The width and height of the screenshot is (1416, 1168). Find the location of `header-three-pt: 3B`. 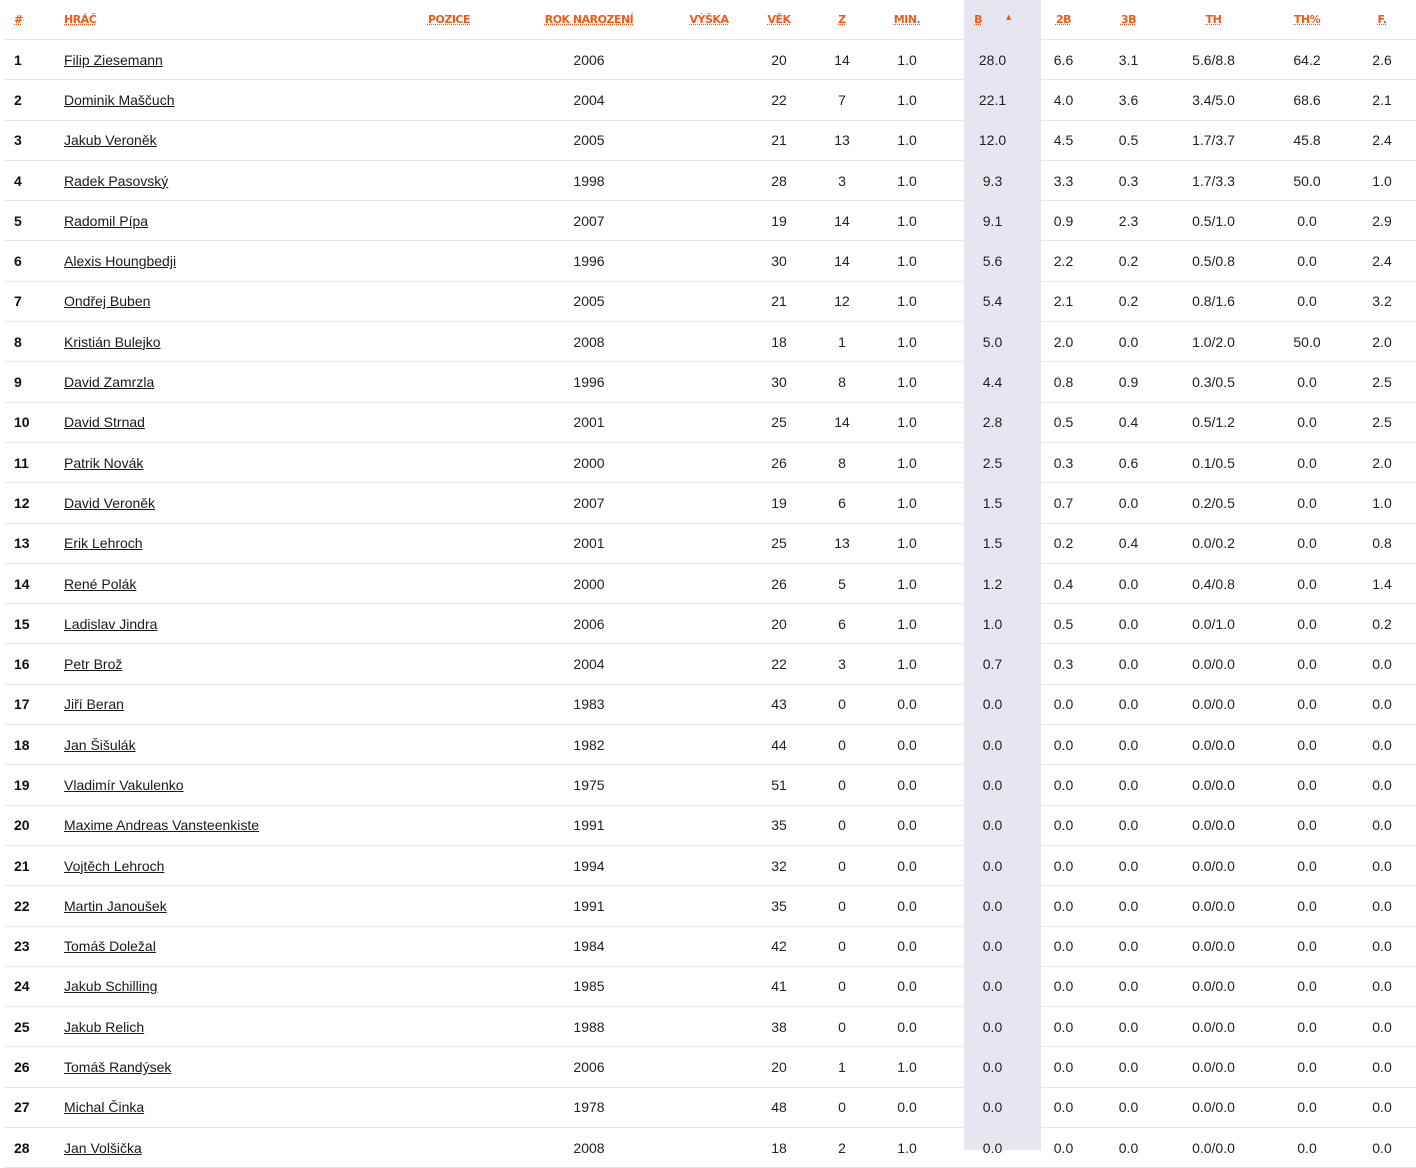

header-three-pt: 3B is located at coordinates (1128, 20).